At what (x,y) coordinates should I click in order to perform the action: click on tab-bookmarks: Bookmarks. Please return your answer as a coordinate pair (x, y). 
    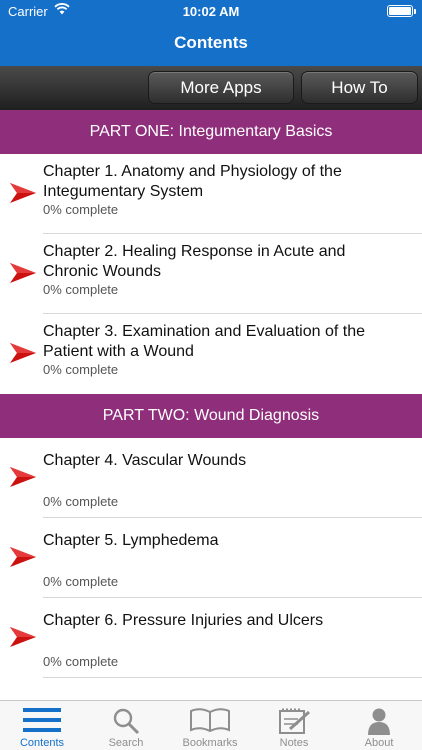
    Looking at the image, I should click on (210, 725).